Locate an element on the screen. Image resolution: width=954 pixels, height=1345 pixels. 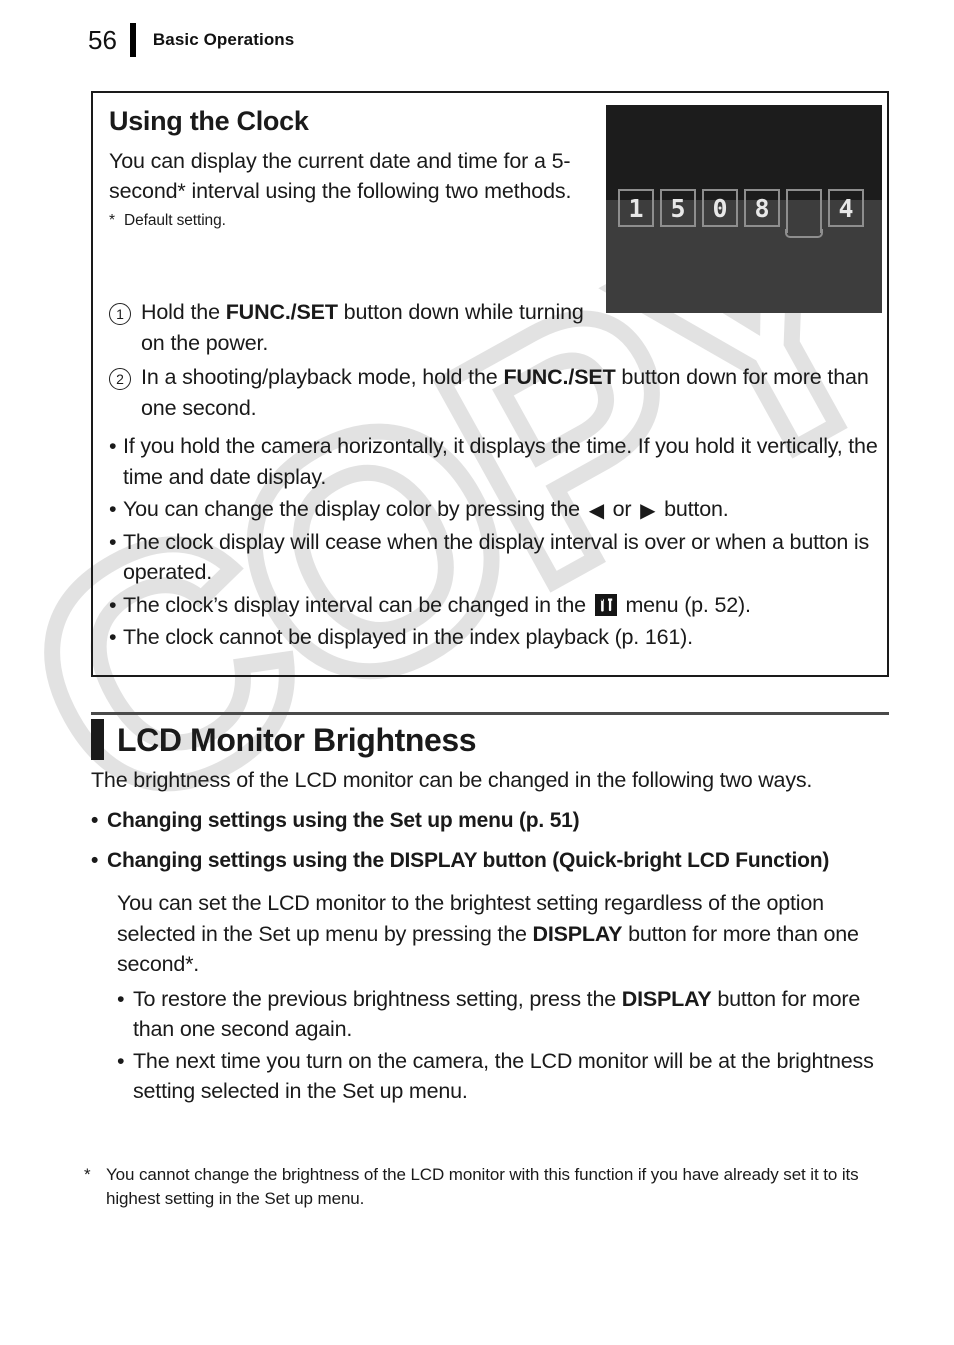
step-text-pre: Hold the is located at coordinates (183, 312).